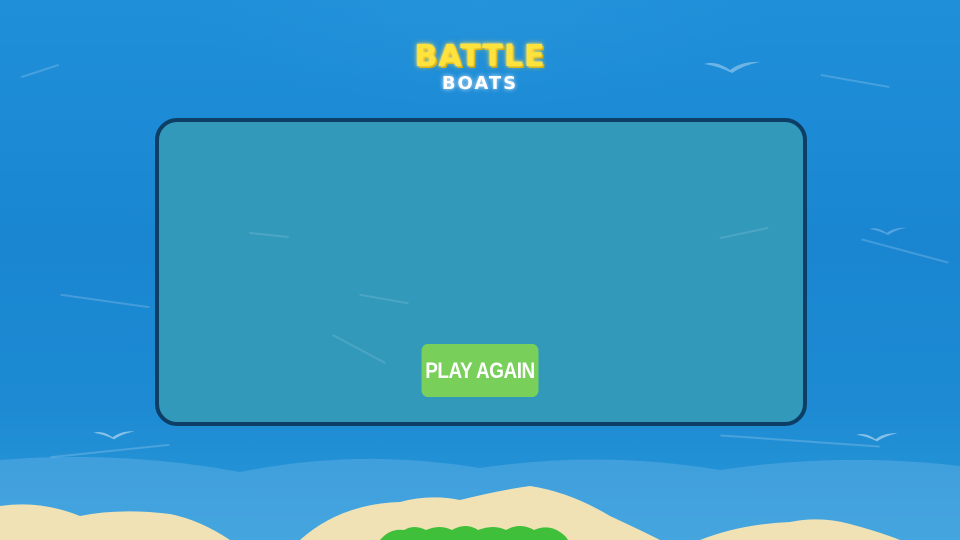  I want to click on game-logo: BATTLE BOATS, so click(480, 70).